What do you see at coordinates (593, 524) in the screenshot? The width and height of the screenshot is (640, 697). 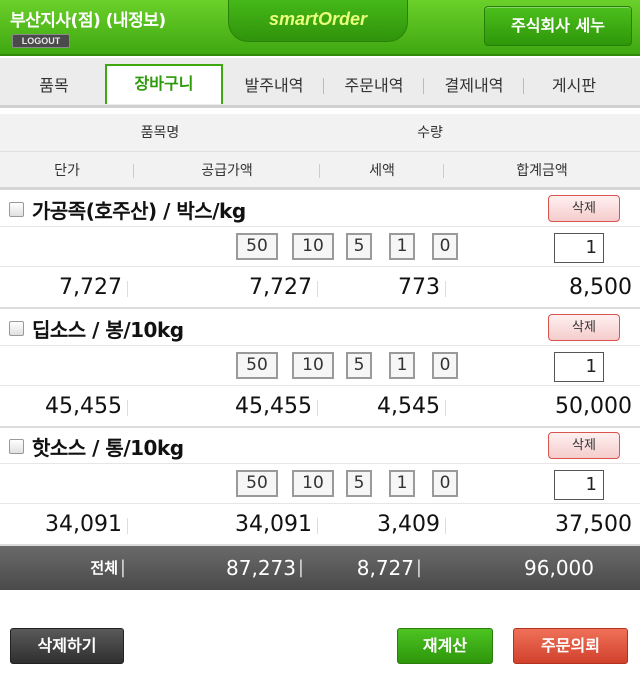 I see `item-total: 37,500` at bounding box center [593, 524].